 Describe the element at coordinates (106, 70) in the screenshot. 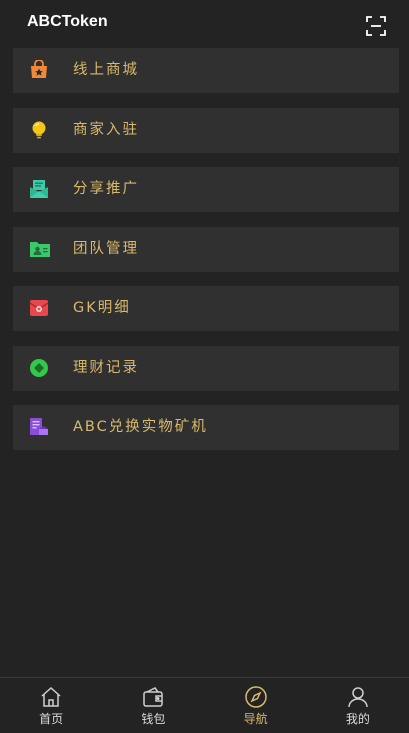

I see `menu-item-label: 线上商城` at that location.